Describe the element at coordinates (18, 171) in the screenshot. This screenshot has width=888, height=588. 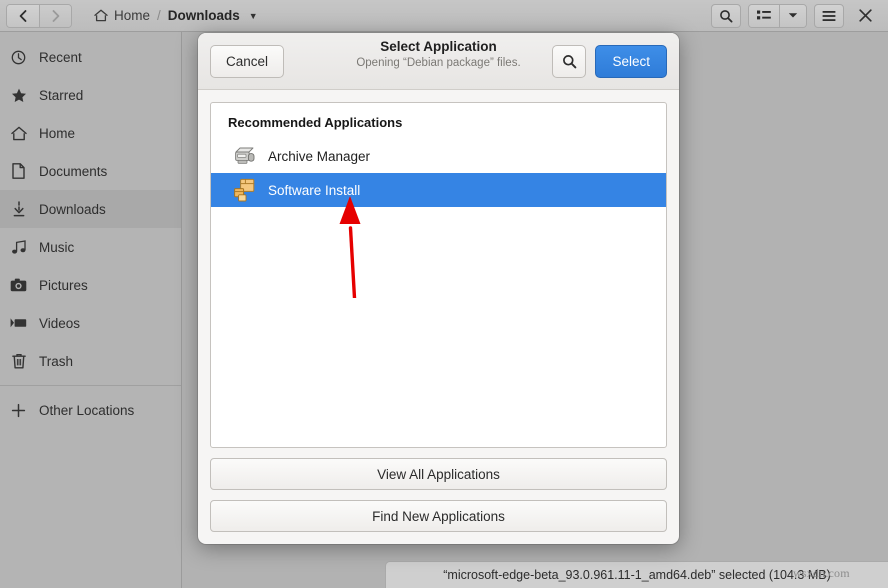
I see `document-icon` at that location.